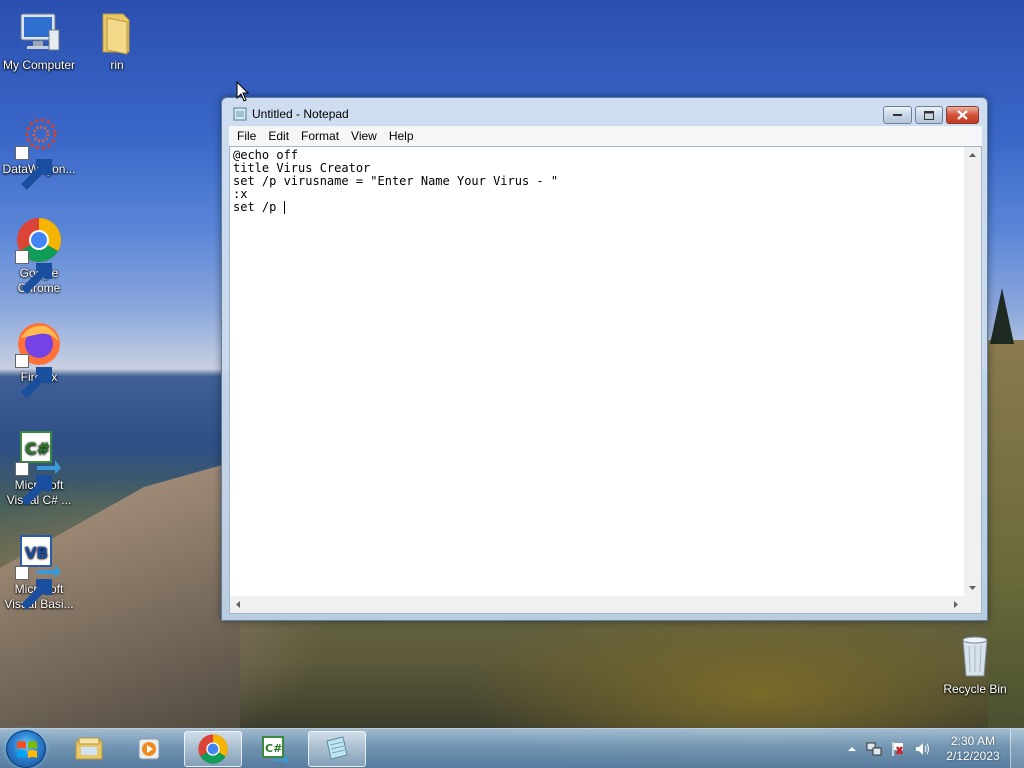 The width and height of the screenshot is (1024, 768). I want to click on chevron-down-icon, so click(972, 588).